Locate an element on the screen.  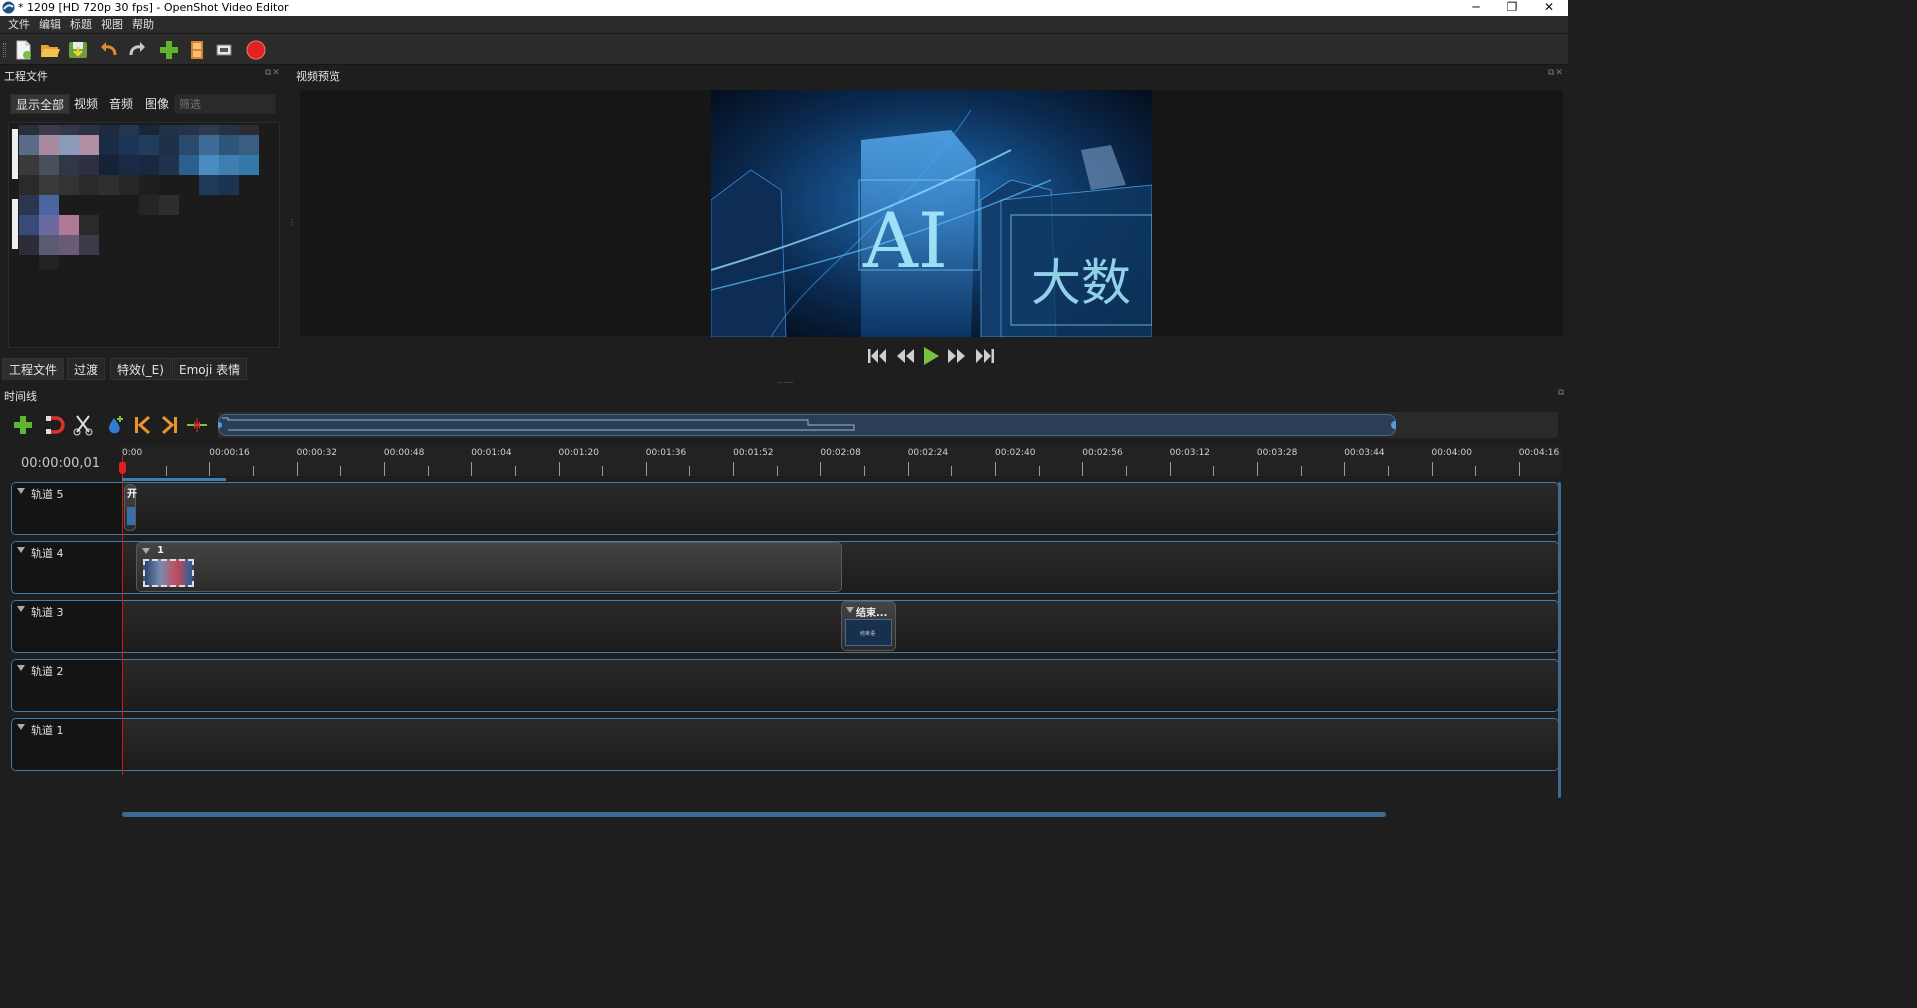
ruler-tick-label: 00:01:36 is located at coordinates (666, 453).